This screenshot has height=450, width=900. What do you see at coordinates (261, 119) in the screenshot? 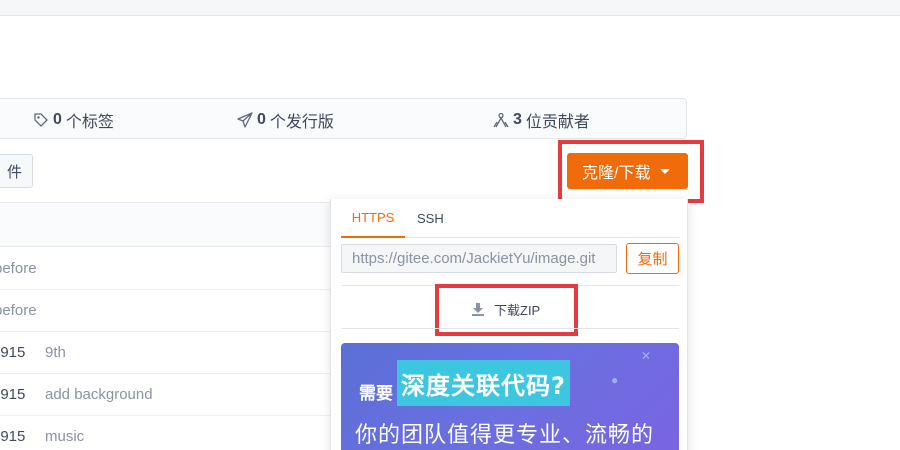
I see `releases-count: 0` at bounding box center [261, 119].